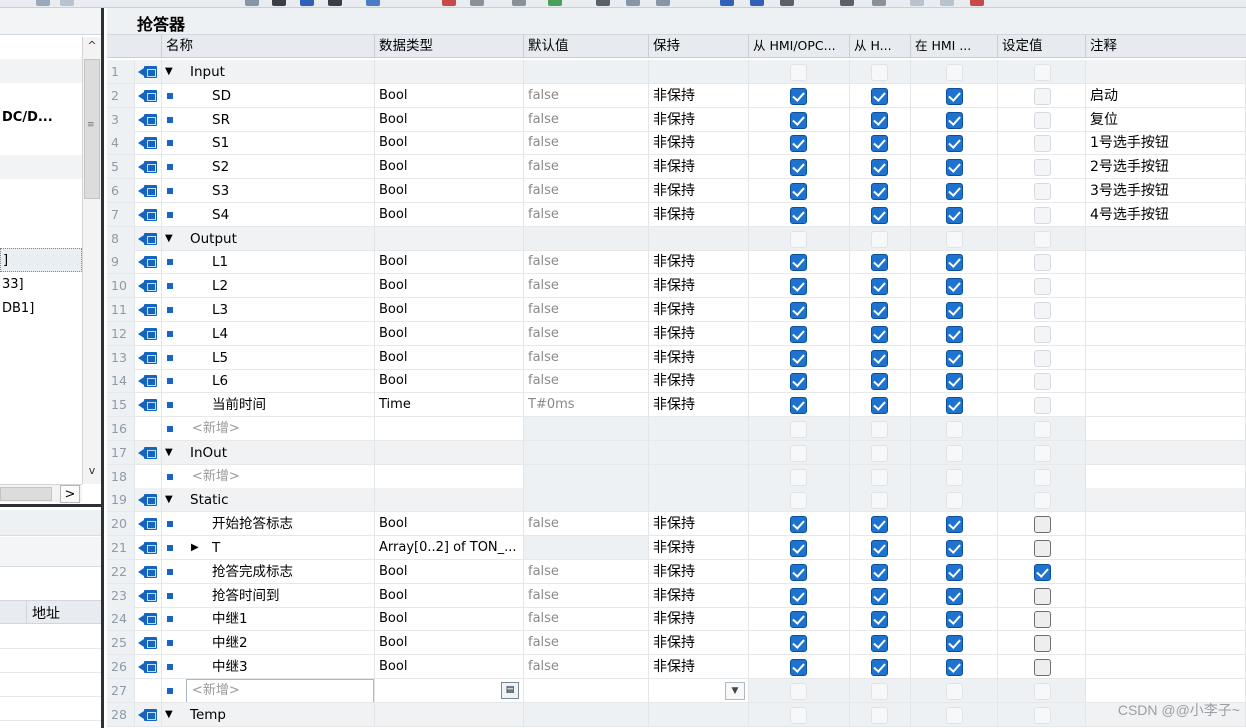 The height and width of the screenshot is (728, 1246). What do you see at coordinates (26, 494) in the screenshot?
I see `scroll-thumb` at bounding box center [26, 494].